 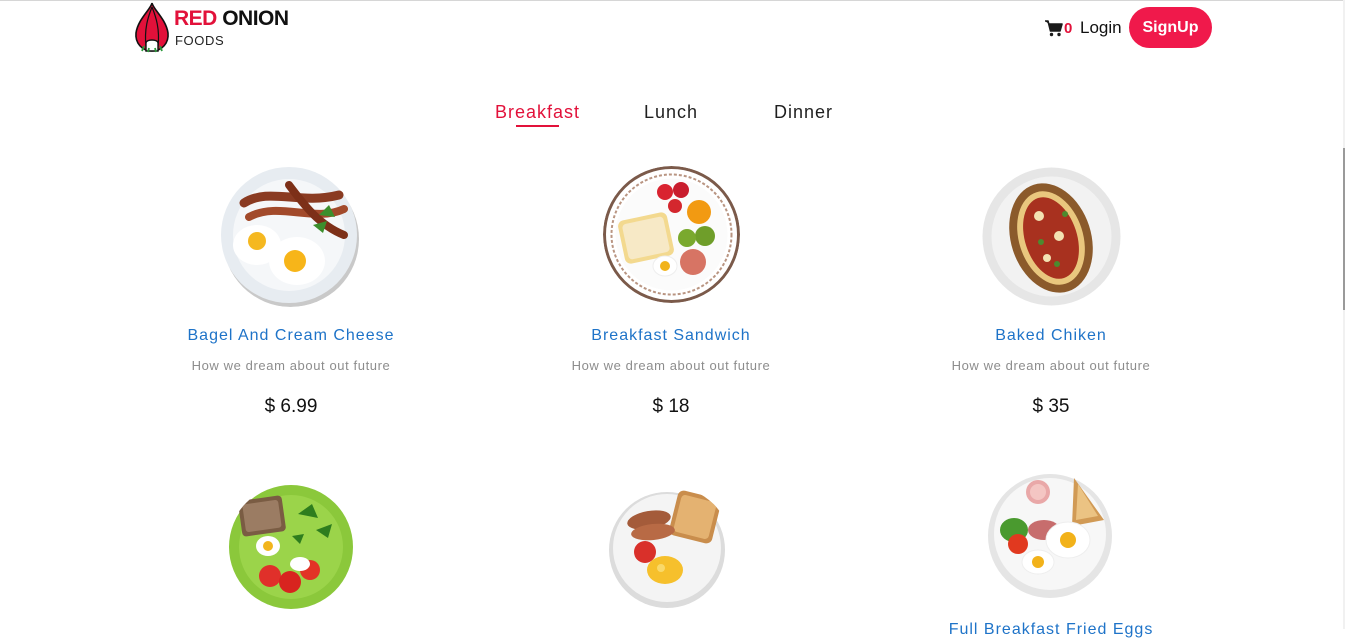 What do you see at coordinates (200, 40) in the screenshot?
I see `brand-subtitle: FOODS` at bounding box center [200, 40].